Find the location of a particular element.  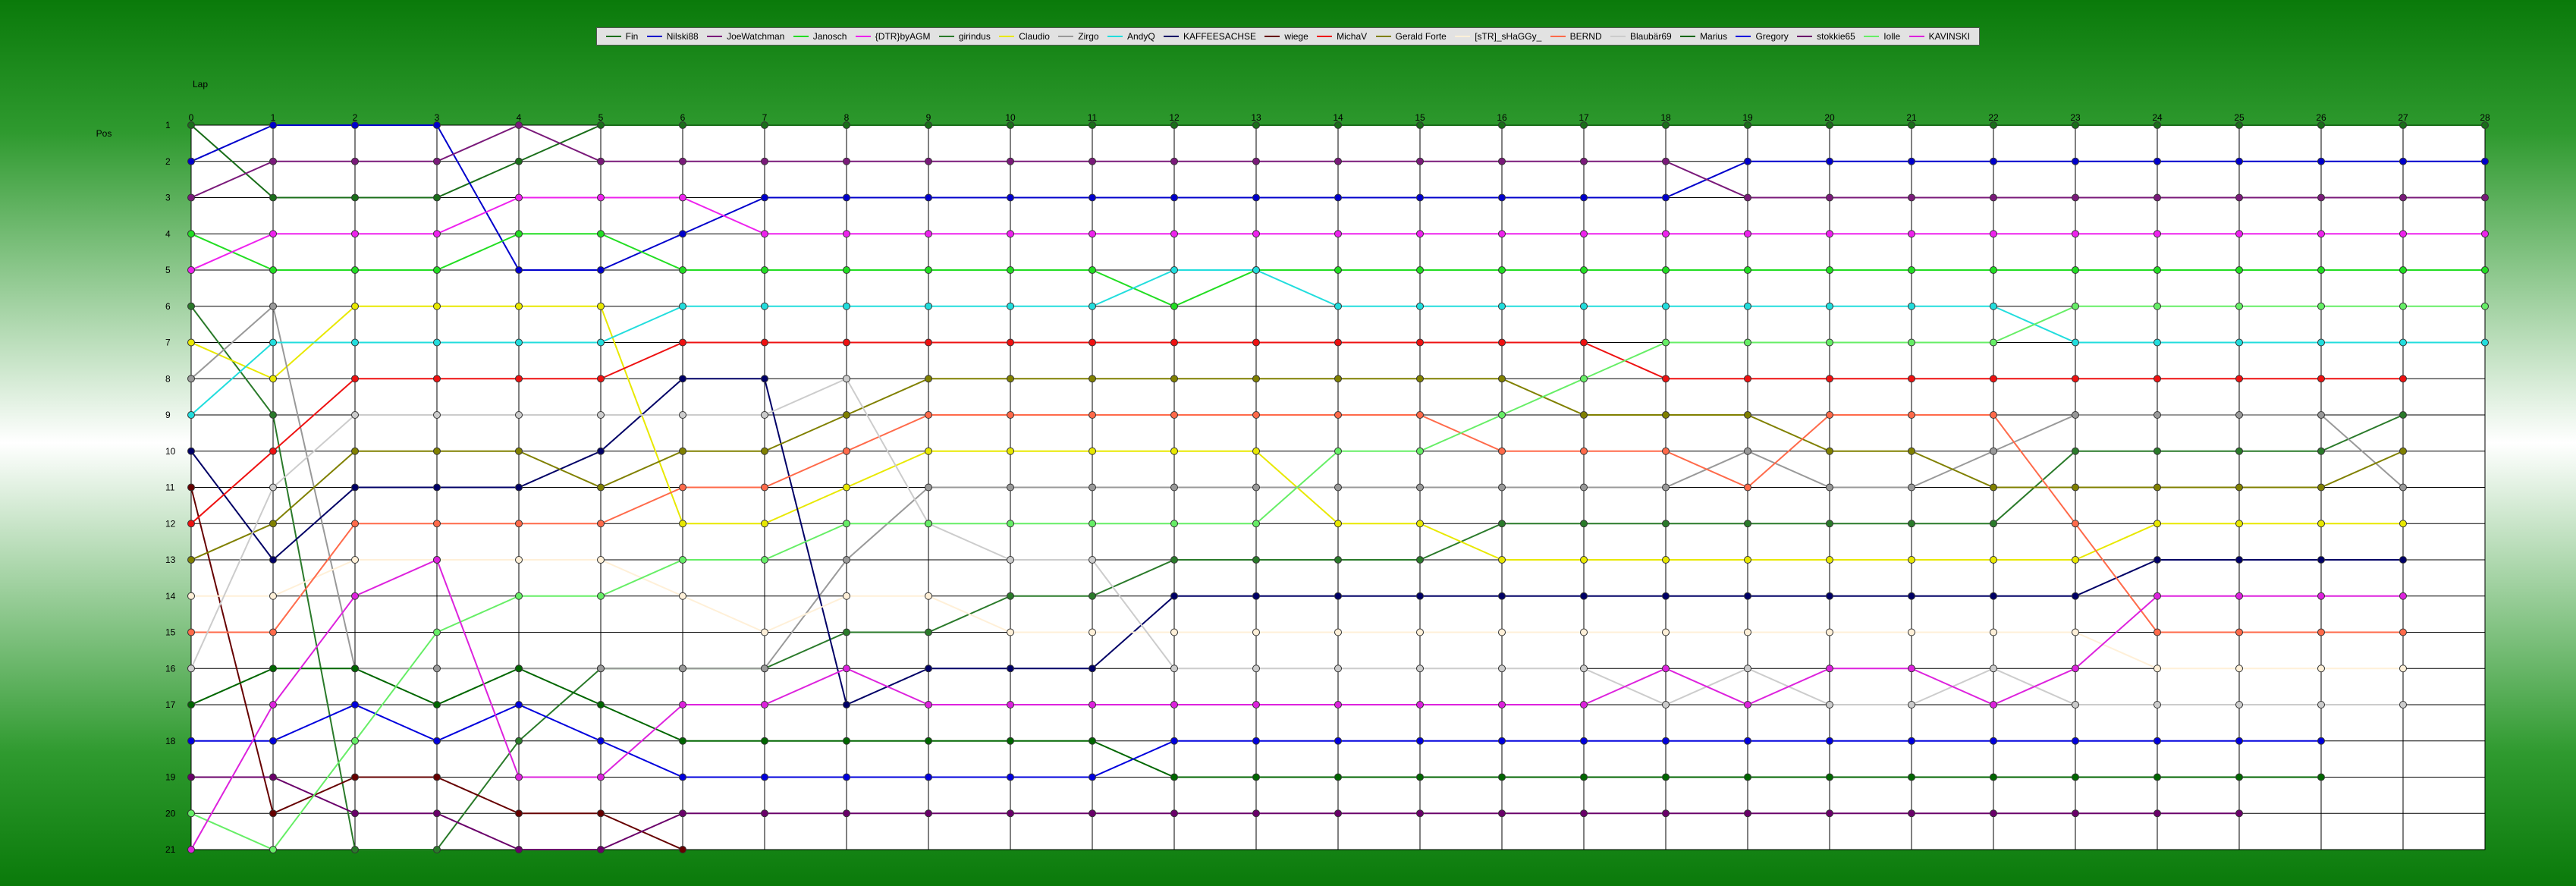

x-tick-label: 15 is located at coordinates (1420, 117).